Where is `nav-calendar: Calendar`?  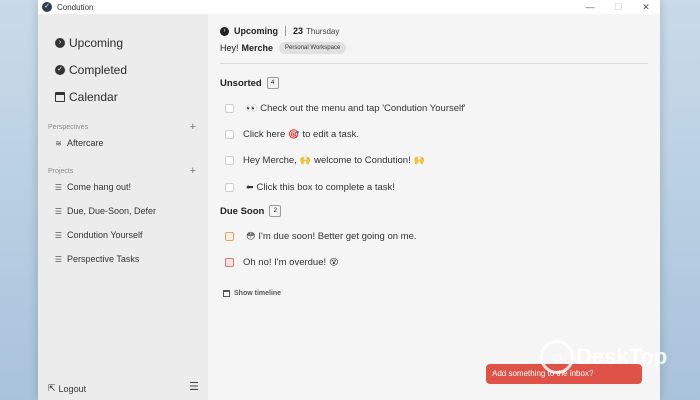
nav-calendar: Calendar is located at coordinates (86, 97).